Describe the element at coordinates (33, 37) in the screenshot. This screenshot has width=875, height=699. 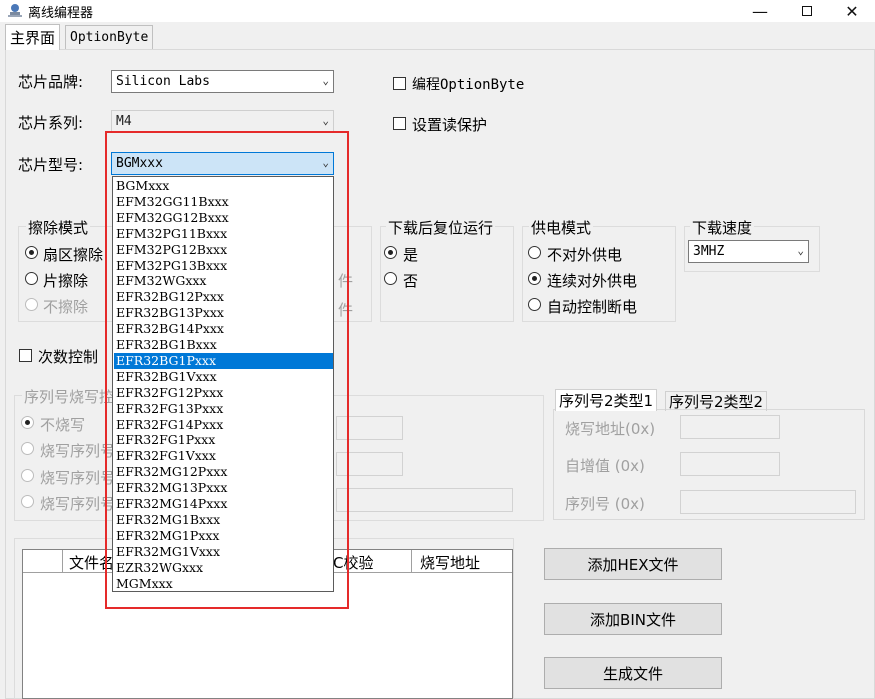
I see `tab-main: 主界面` at that location.